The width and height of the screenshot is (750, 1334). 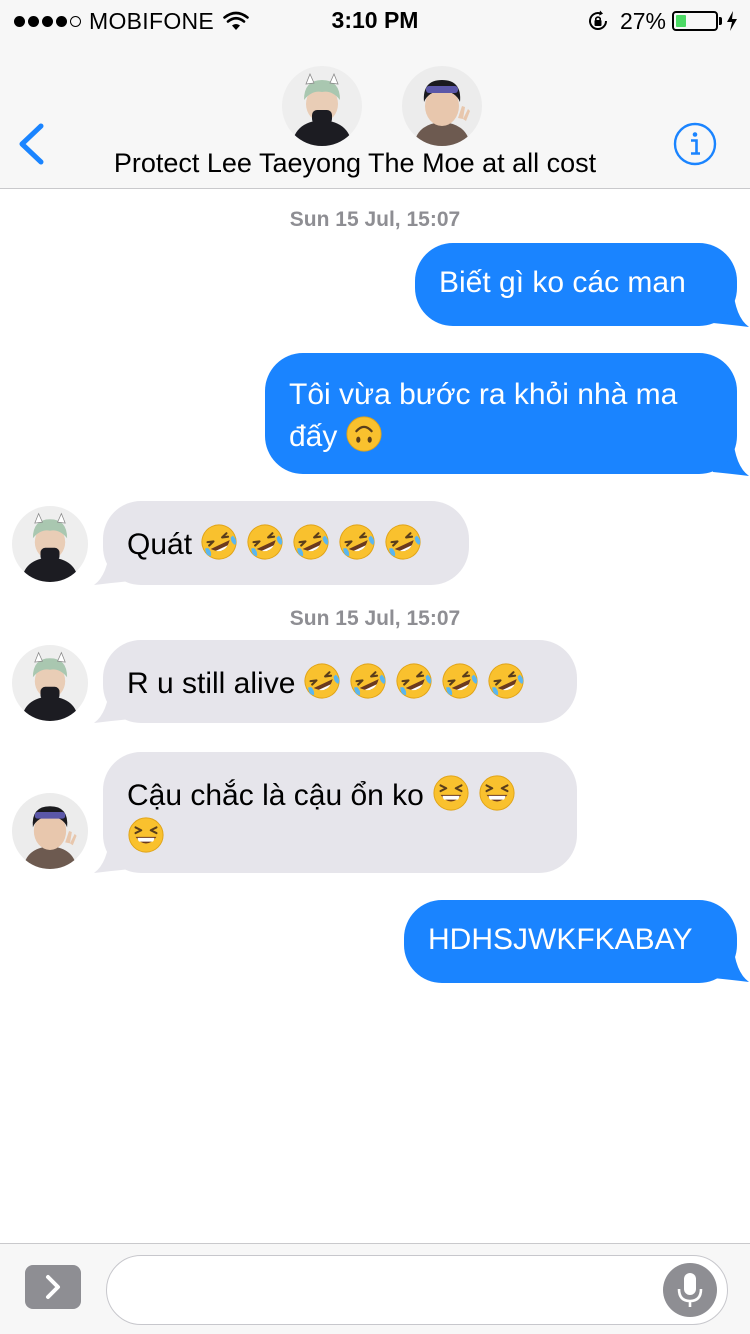 What do you see at coordinates (275, 795) in the screenshot?
I see `message-text: Cậu chắc là cậu ổn ko` at bounding box center [275, 795].